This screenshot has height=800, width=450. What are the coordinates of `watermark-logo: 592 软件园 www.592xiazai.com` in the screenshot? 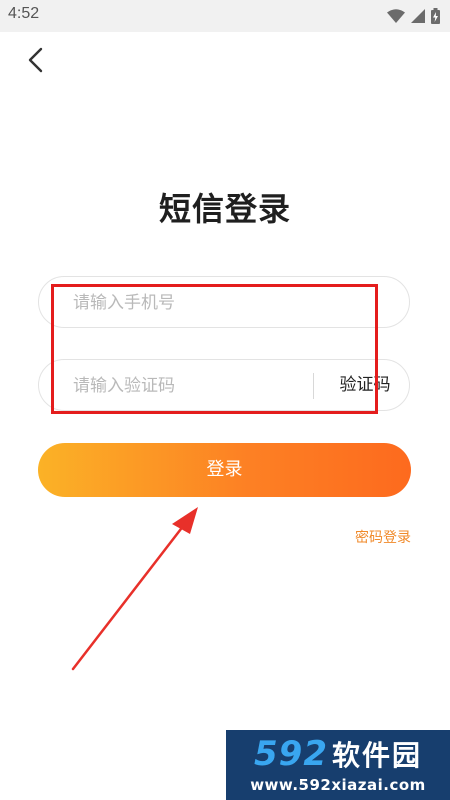 It's located at (338, 765).